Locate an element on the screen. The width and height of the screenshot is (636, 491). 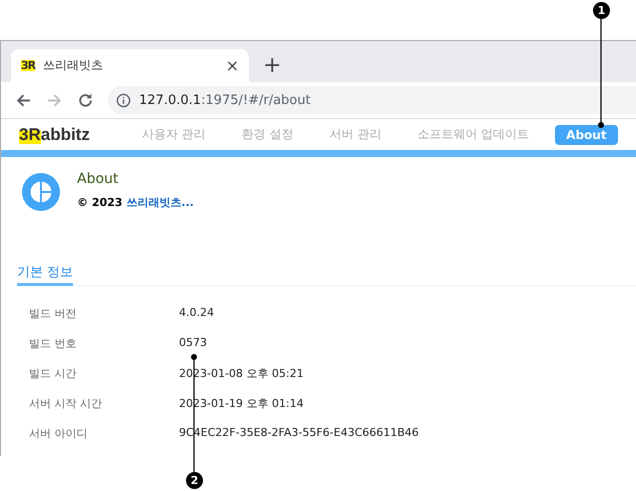
back-arrow-icon is located at coordinates (23, 100).